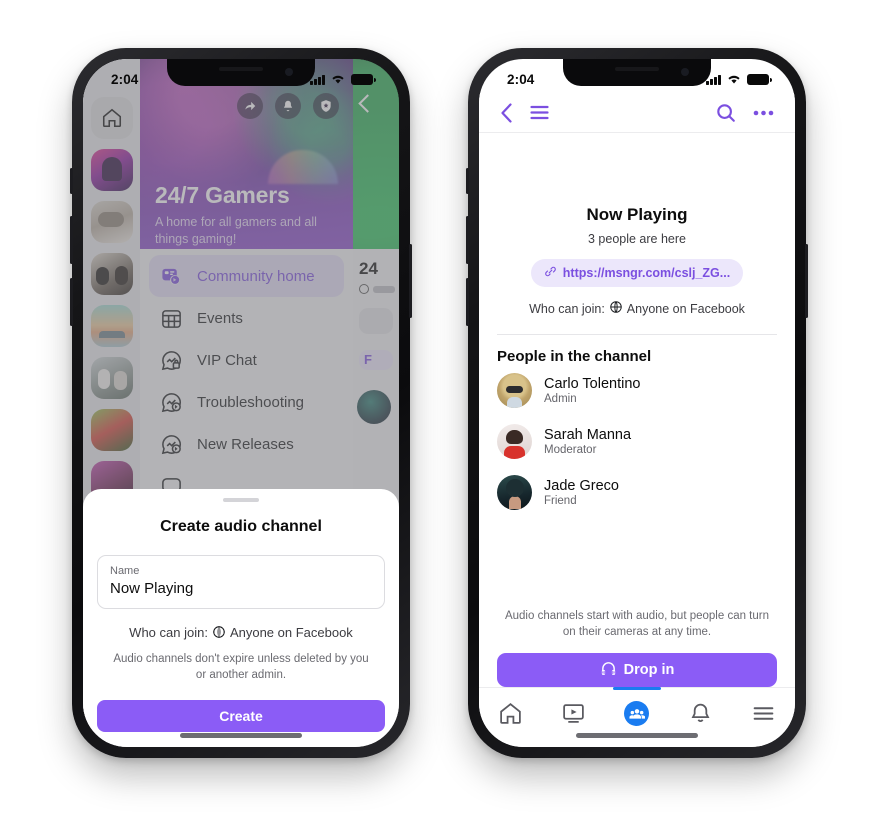  What do you see at coordinates (241, 500) in the screenshot?
I see `sheet-drag-handle` at bounding box center [241, 500].